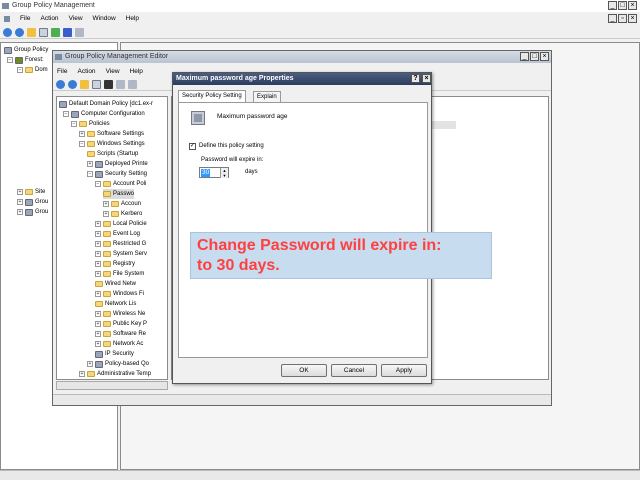 The height and width of the screenshot is (480, 640). I want to click on editor-menu-help: Help, so click(136, 71).